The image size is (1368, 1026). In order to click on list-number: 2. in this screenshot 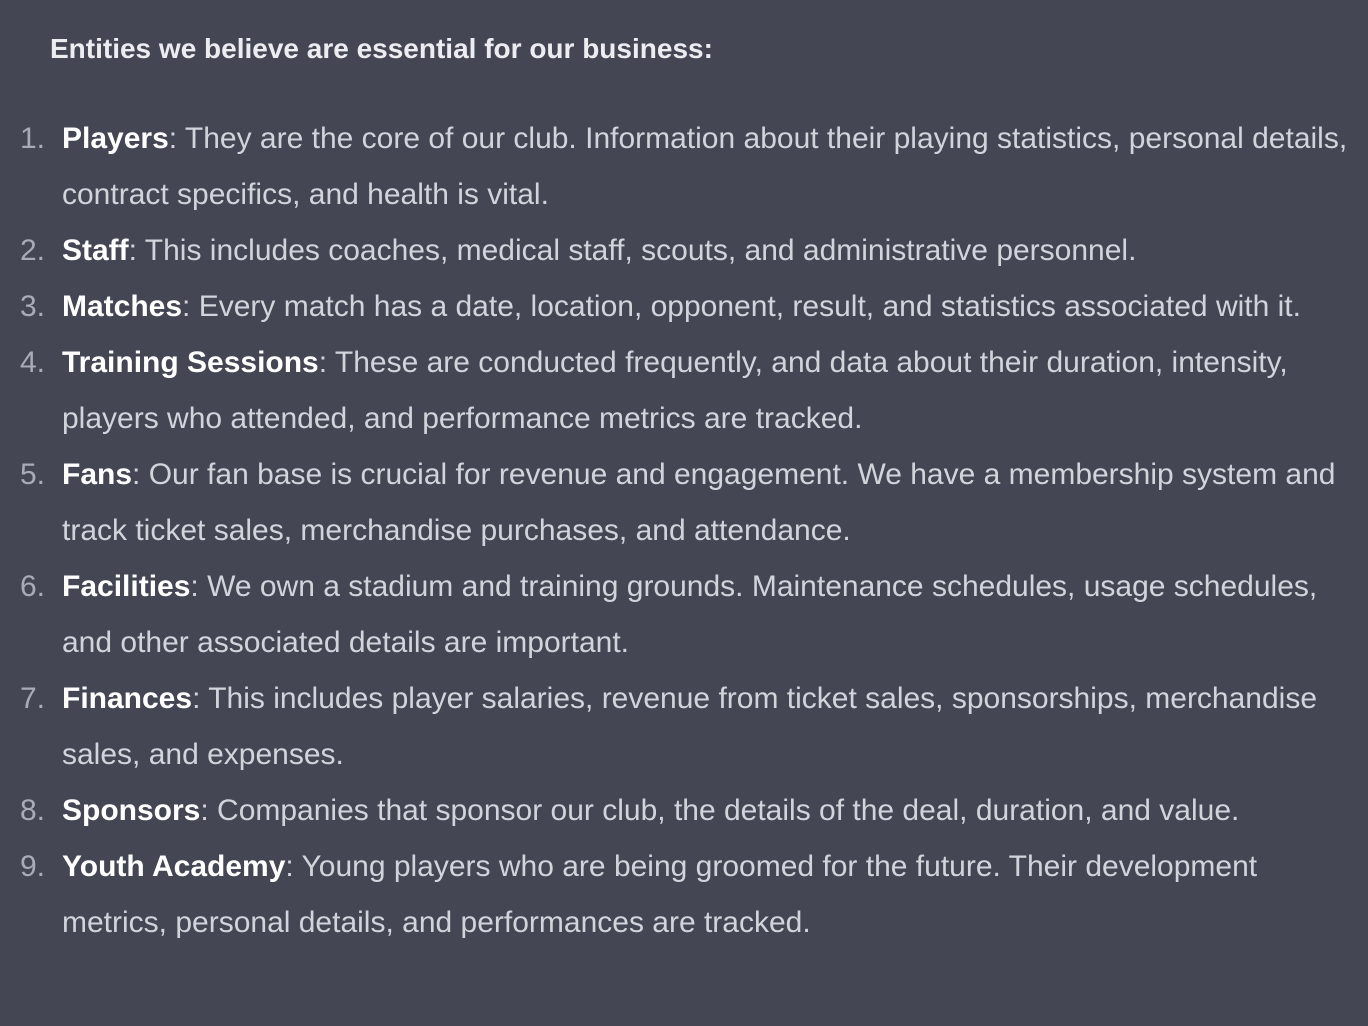, I will do `click(33, 250)`.